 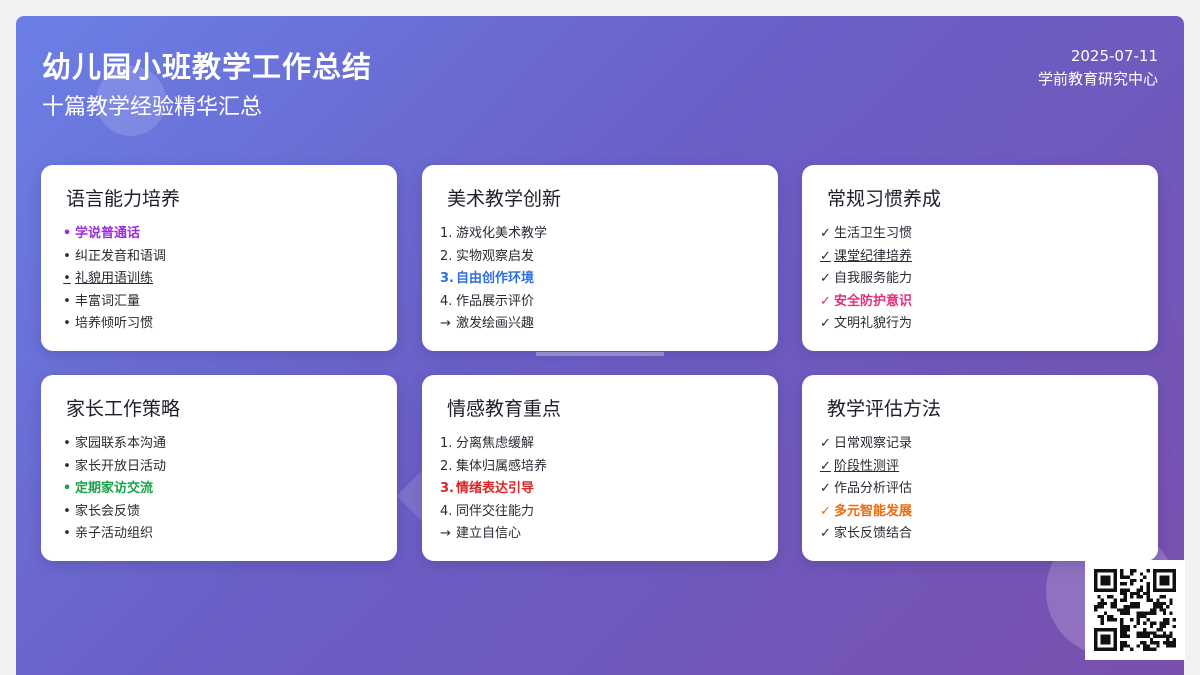 I want to click on list-item-text: 家园联系本沟通, so click(x=121, y=443).